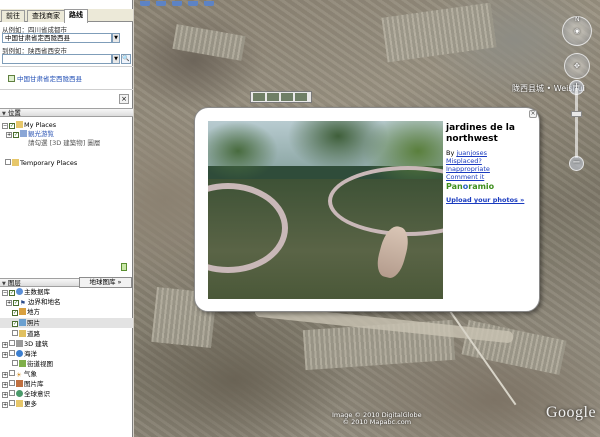 This screenshot has width=600, height=437. Describe the element at coordinates (33, 302) in the screenshot. I see `layer-borders: + ✓ ⚑ 边界和地名` at that location.